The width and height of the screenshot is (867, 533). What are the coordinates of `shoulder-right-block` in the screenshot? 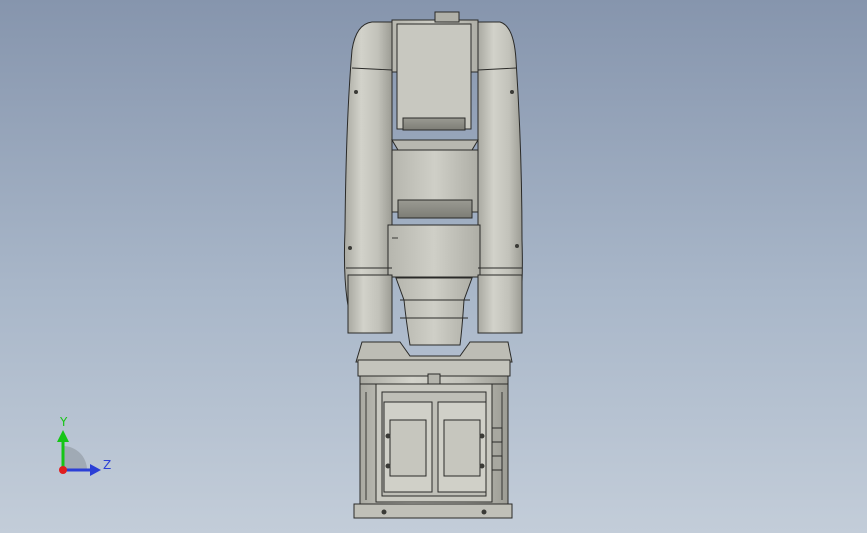 It's located at (500, 304).